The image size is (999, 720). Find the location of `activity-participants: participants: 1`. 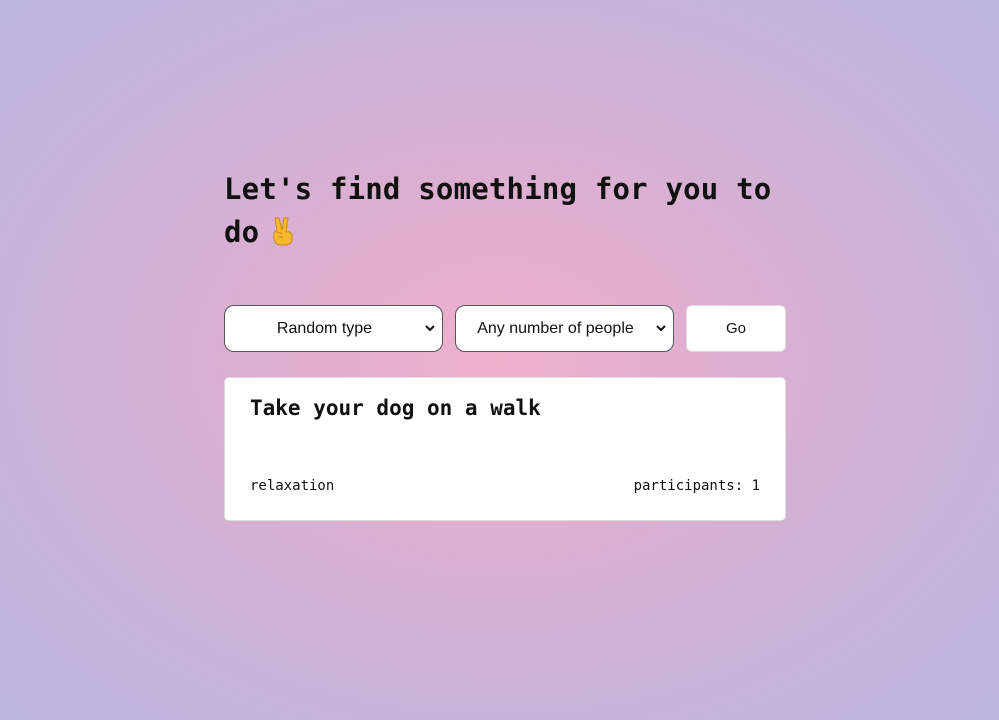

activity-participants: participants: 1 is located at coordinates (696, 486).